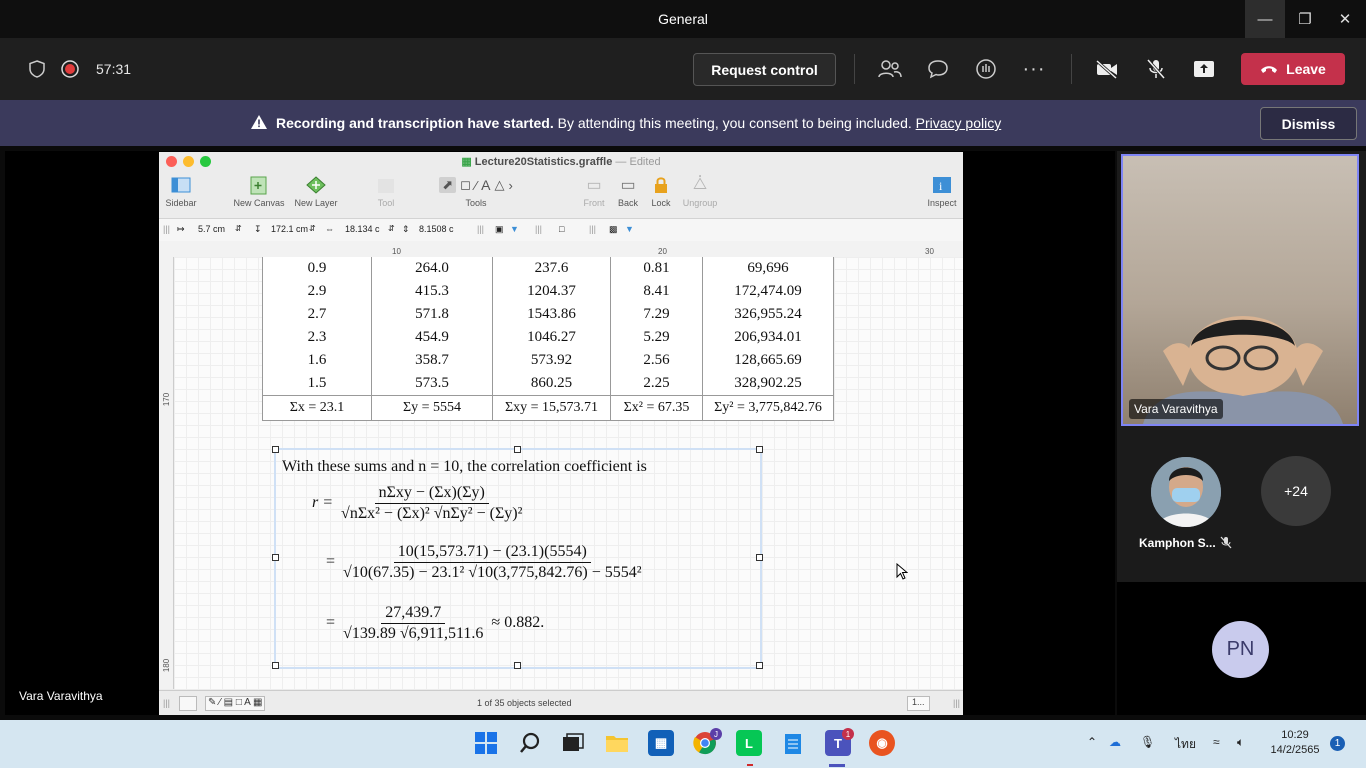  Describe the element at coordinates (661, 743) in the screenshot. I see `store-icon: ▦` at that location.